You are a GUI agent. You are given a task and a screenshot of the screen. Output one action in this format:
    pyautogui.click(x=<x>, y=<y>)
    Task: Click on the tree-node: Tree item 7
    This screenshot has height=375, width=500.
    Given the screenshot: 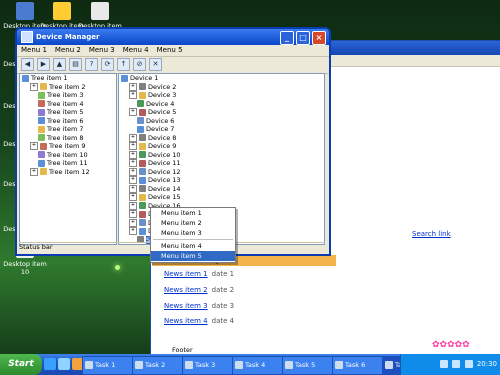 What is the action you would take?
    pyautogui.click(x=68, y=129)
    